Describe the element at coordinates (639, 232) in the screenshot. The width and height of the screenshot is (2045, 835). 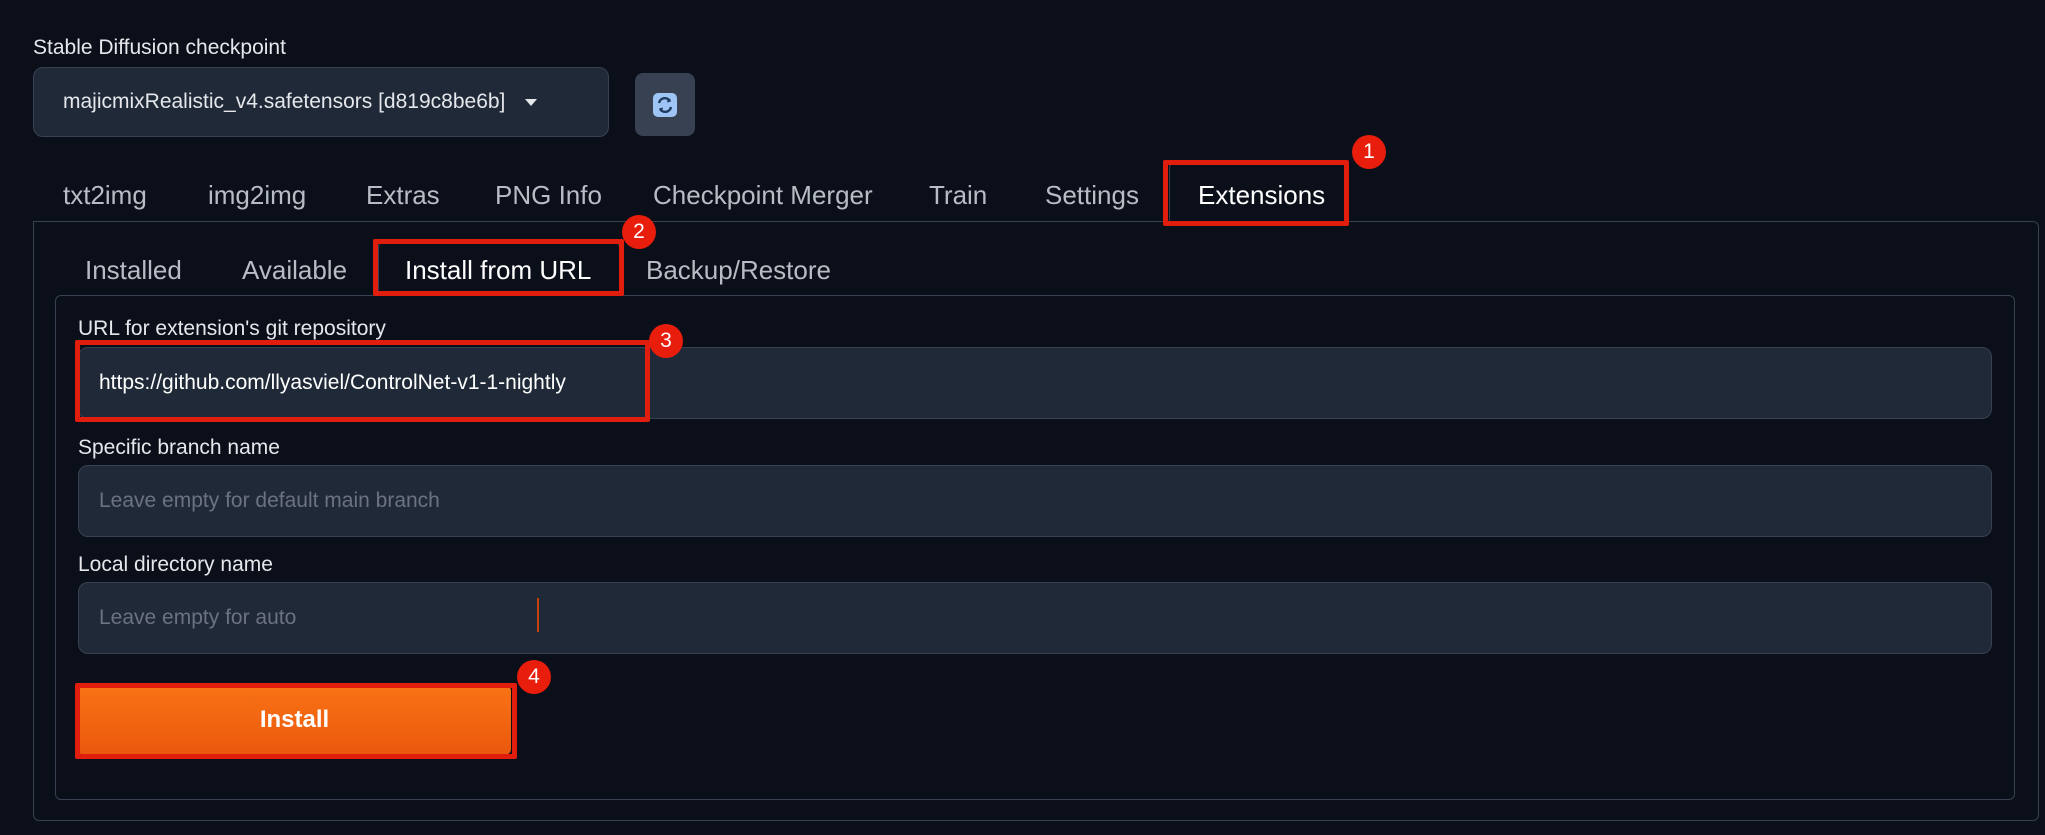
I see `step-badge-2: 2` at that location.